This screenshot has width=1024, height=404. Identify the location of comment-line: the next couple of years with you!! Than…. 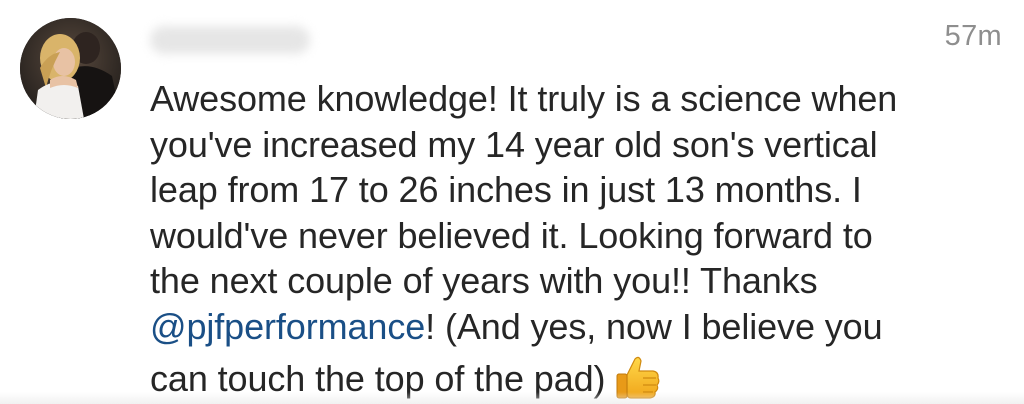
(484, 280).